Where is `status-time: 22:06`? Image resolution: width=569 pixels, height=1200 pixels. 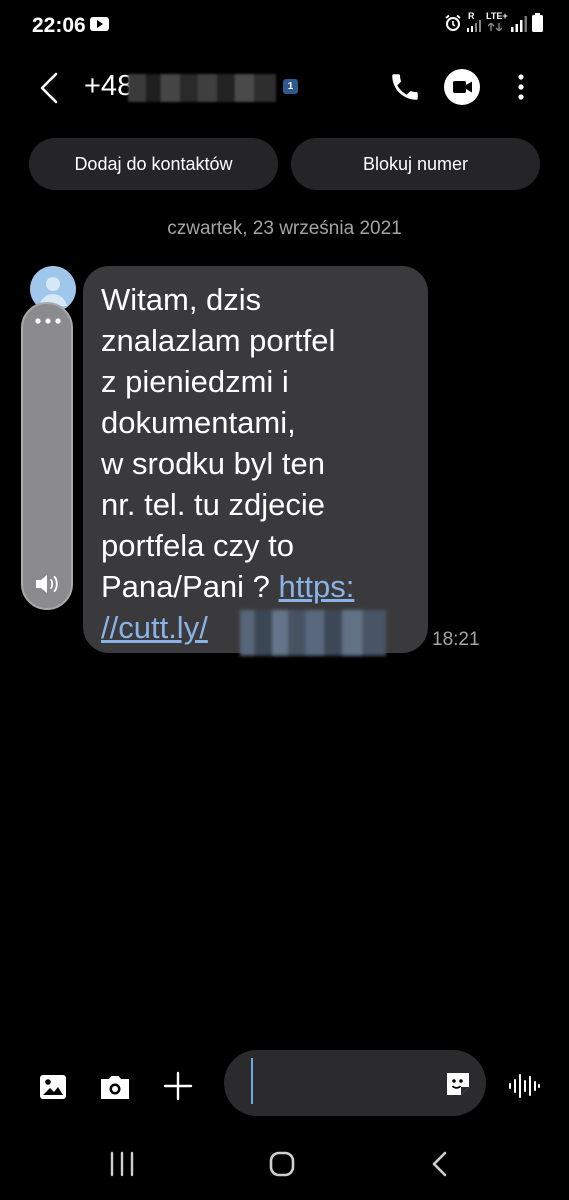 status-time: 22:06 is located at coordinates (59, 25).